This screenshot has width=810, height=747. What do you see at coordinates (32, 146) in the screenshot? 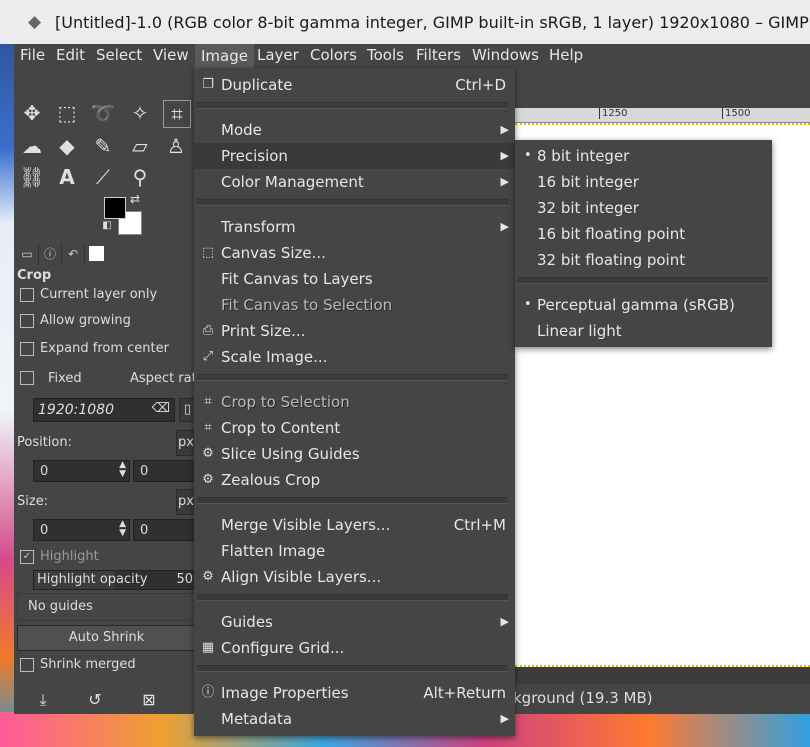
I see `warp-tool-icon: ☁` at bounding box center [32, 146].